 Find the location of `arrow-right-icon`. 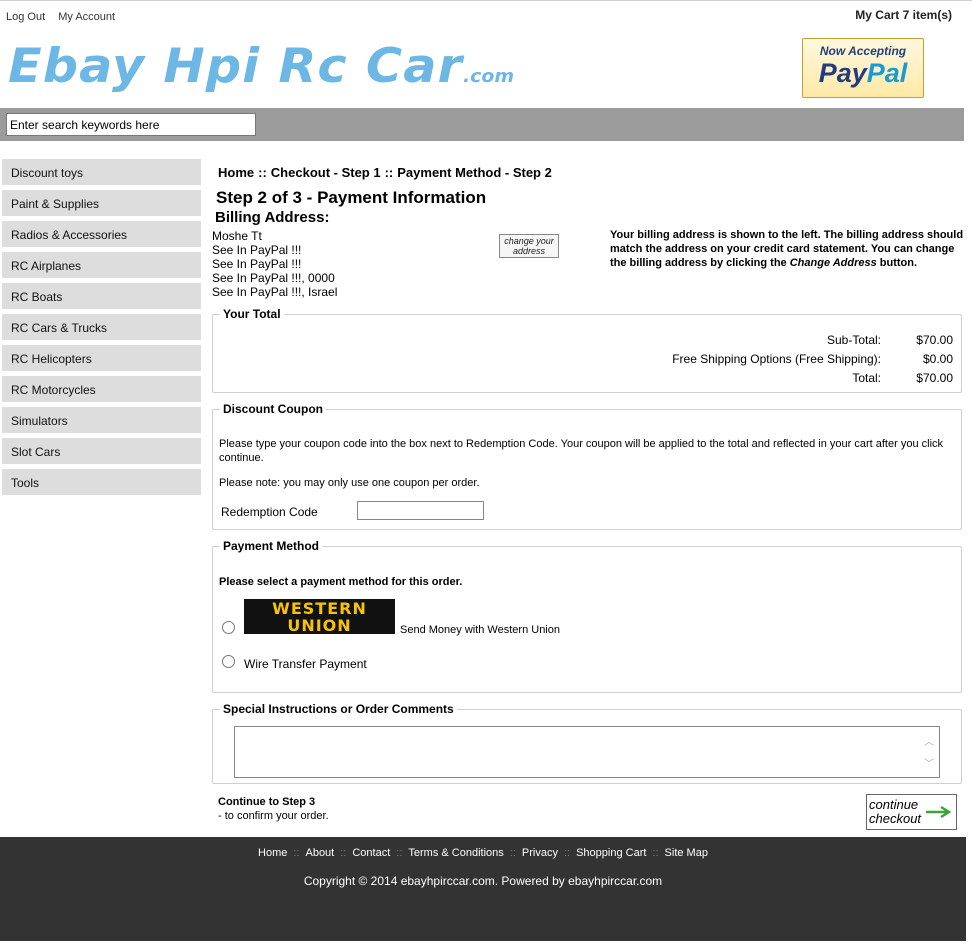

arrow-right-icon is located at coordinates (939, 812).